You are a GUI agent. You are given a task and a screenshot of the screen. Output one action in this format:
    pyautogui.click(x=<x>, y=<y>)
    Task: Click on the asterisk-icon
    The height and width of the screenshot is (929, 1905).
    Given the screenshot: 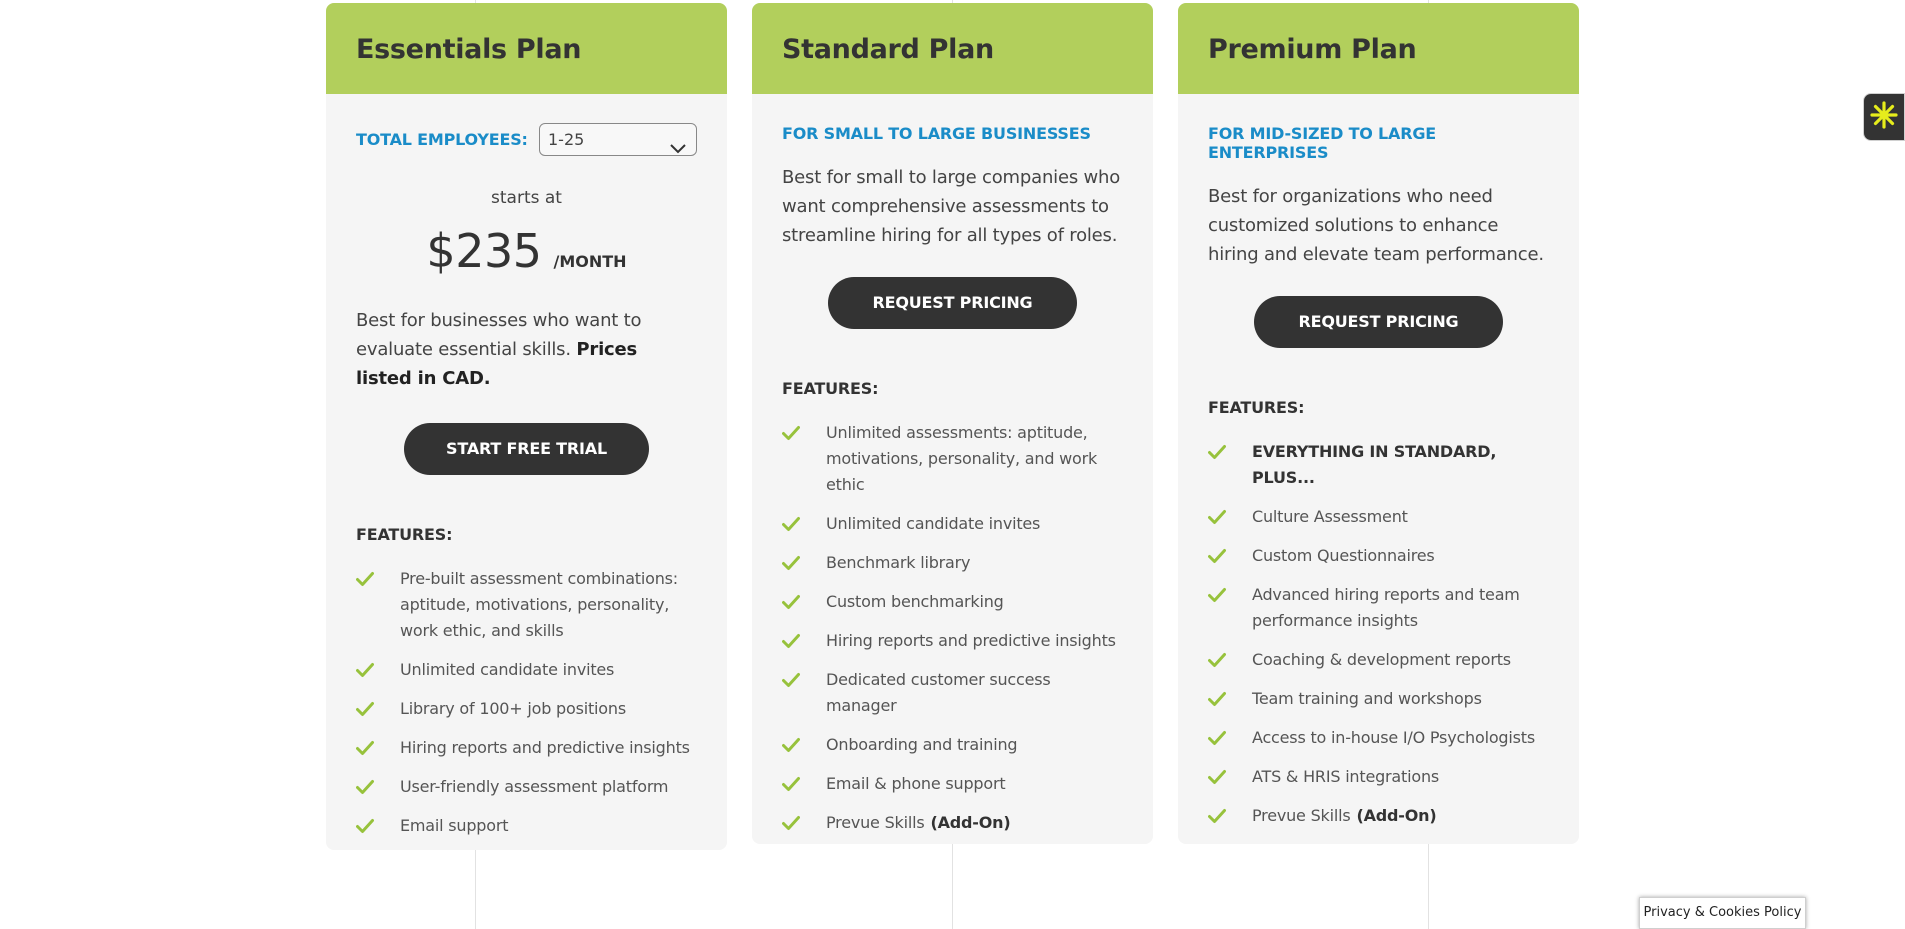 What is the action you would take?
    pyautogui.click(x=1884, y=117)
    